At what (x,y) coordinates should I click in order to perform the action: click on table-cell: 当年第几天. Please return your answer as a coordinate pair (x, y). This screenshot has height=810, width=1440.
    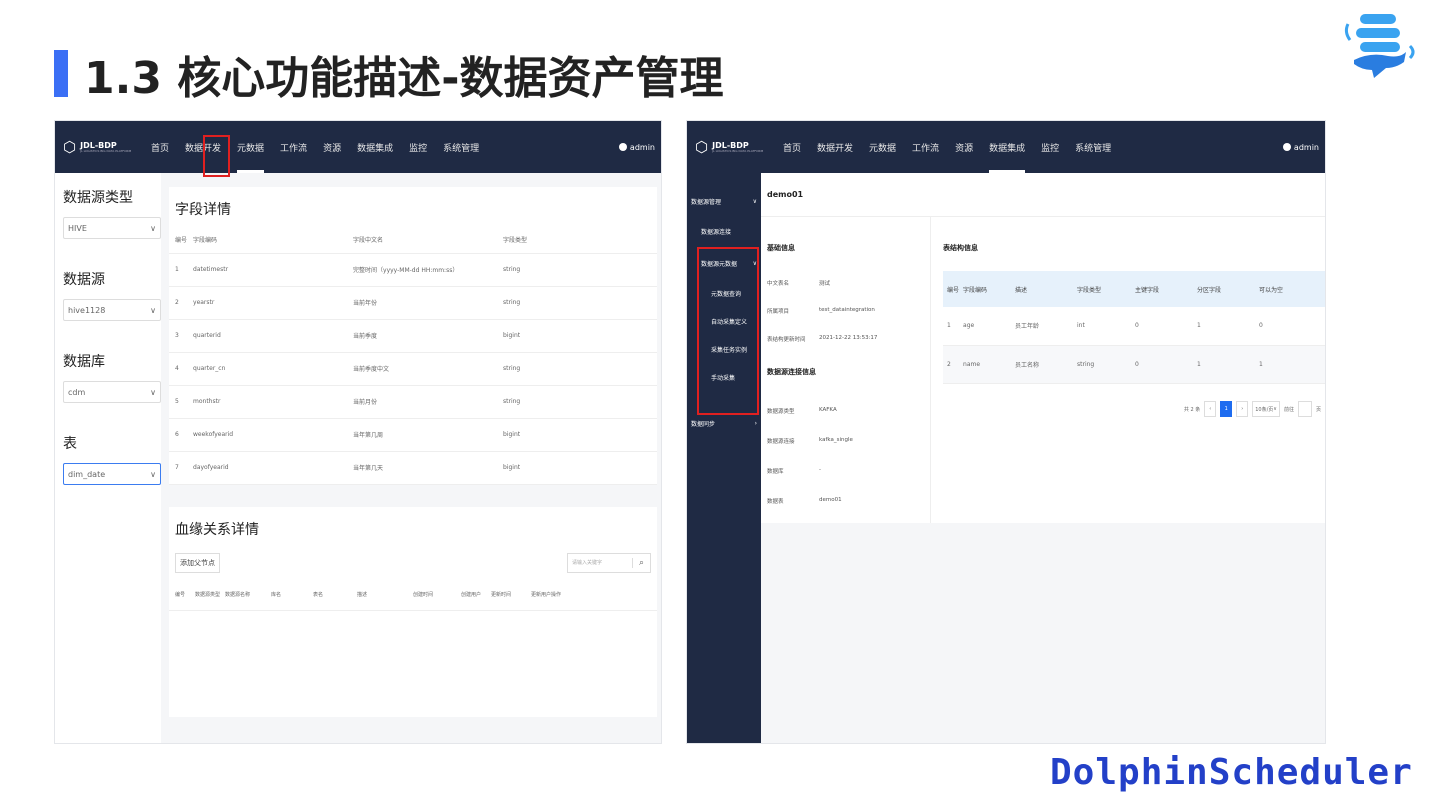
    Looking at the image, I should click on (422, 468).